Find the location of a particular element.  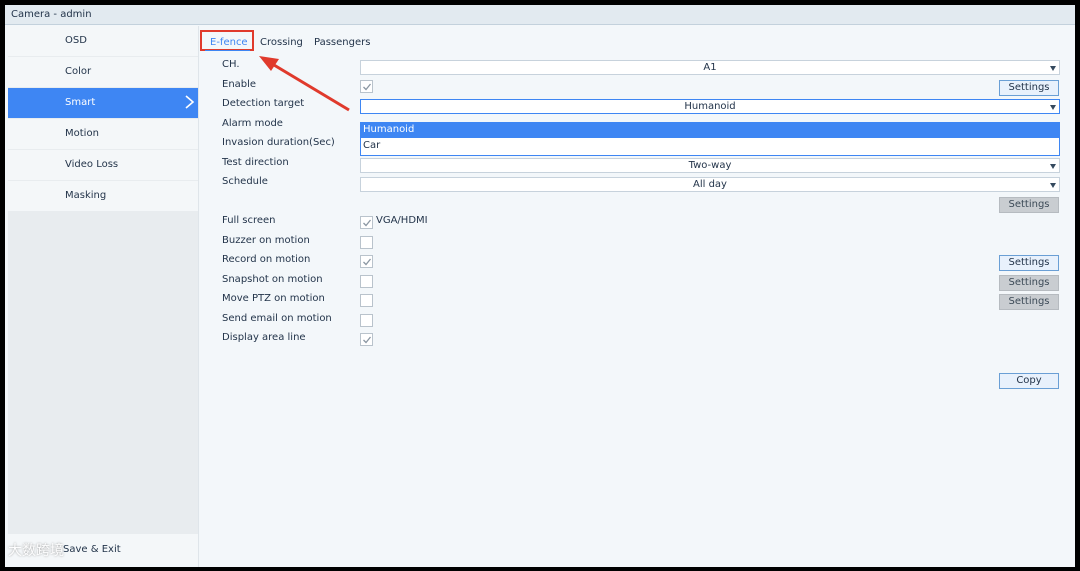

schedule-label: Schedule is located at coordinates (245, 181).